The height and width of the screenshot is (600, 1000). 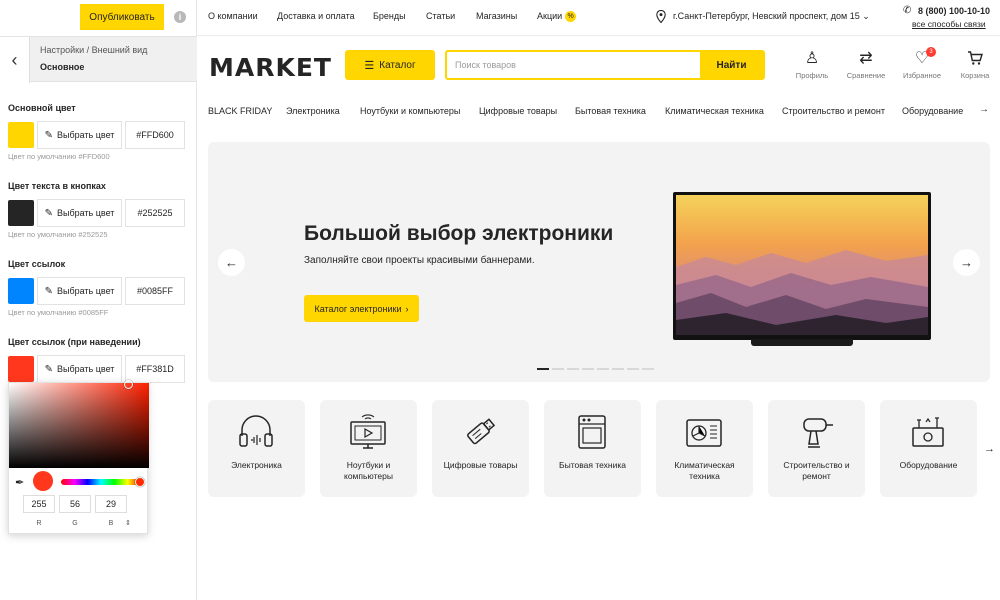 What do you see at coordinates (928, 448) in the screenshot?
I see `category-card-equipment: Оборудование` at bounding box center [928, 448].